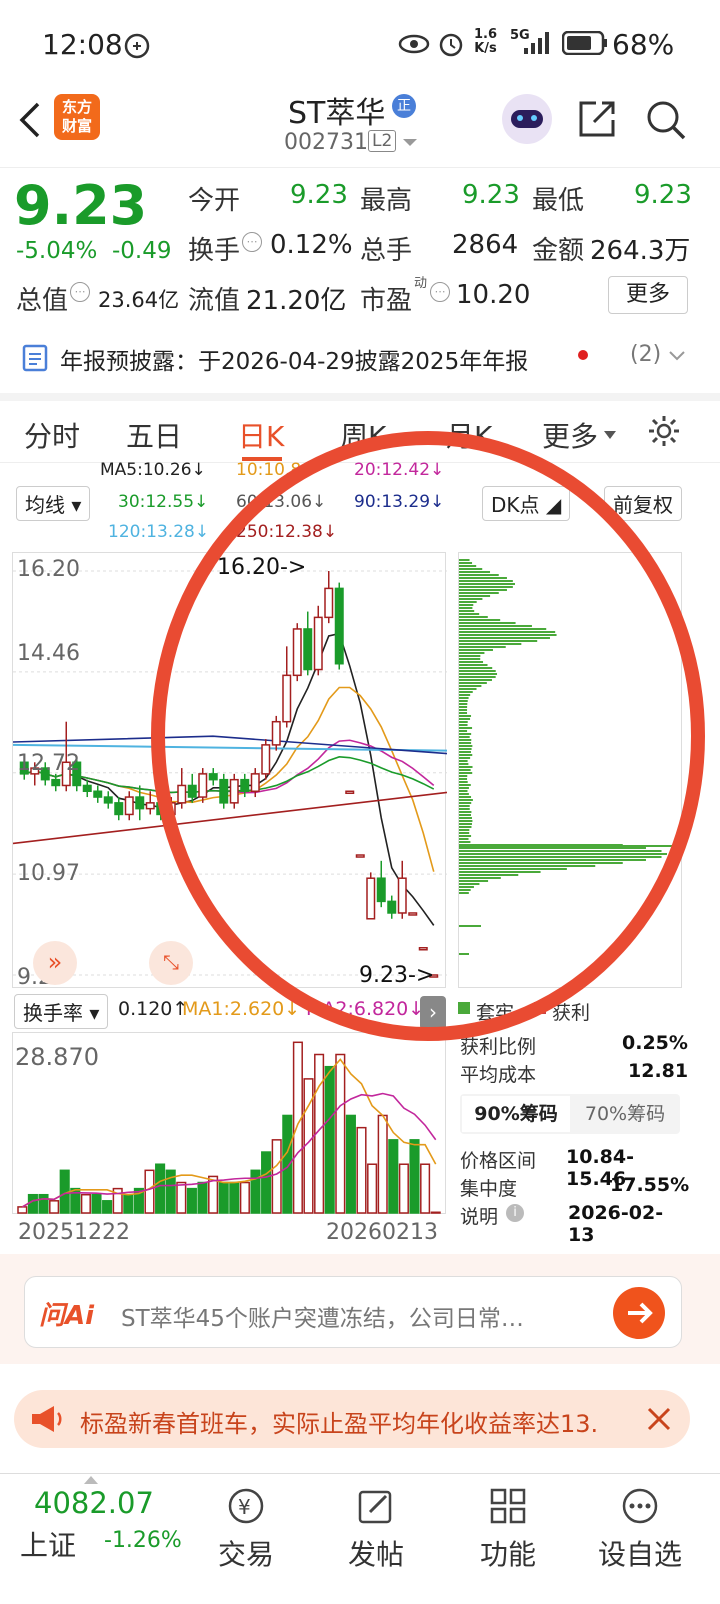  Describe the element at coordinates (643, 503) in the screenshot. I see `adjust-button: 前复权` at that location.